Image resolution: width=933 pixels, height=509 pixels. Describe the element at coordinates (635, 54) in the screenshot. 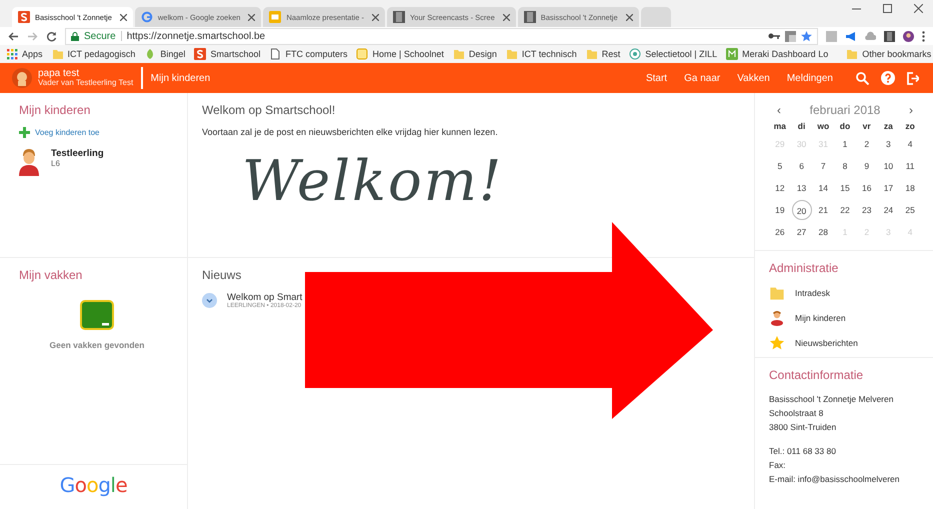

I see `circle-icon` at that location.